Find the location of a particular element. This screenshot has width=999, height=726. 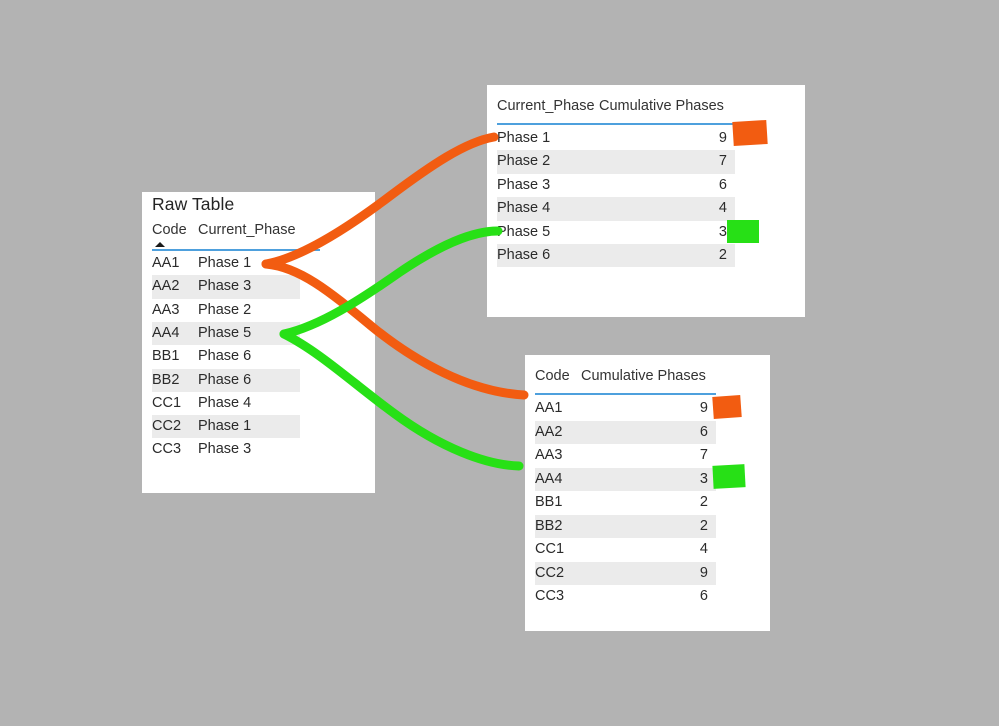

cell-code: AA4 is located at coordinates (166, 332).